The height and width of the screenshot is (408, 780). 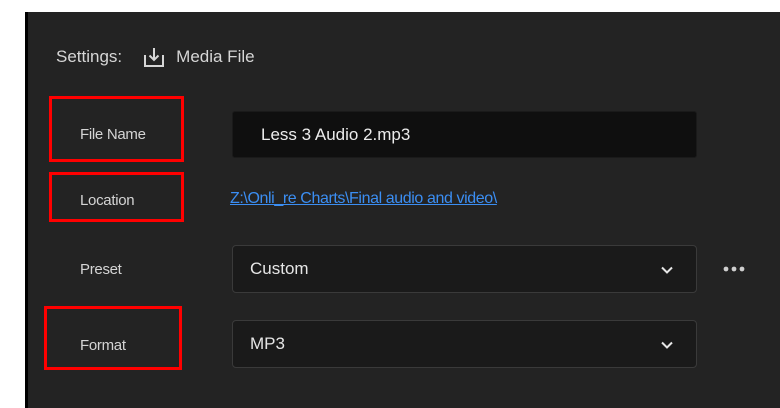 What do you see at coordinates (107, 200) in the screenshot?
I see `location-label: Location` at bounding box center [107, 200].